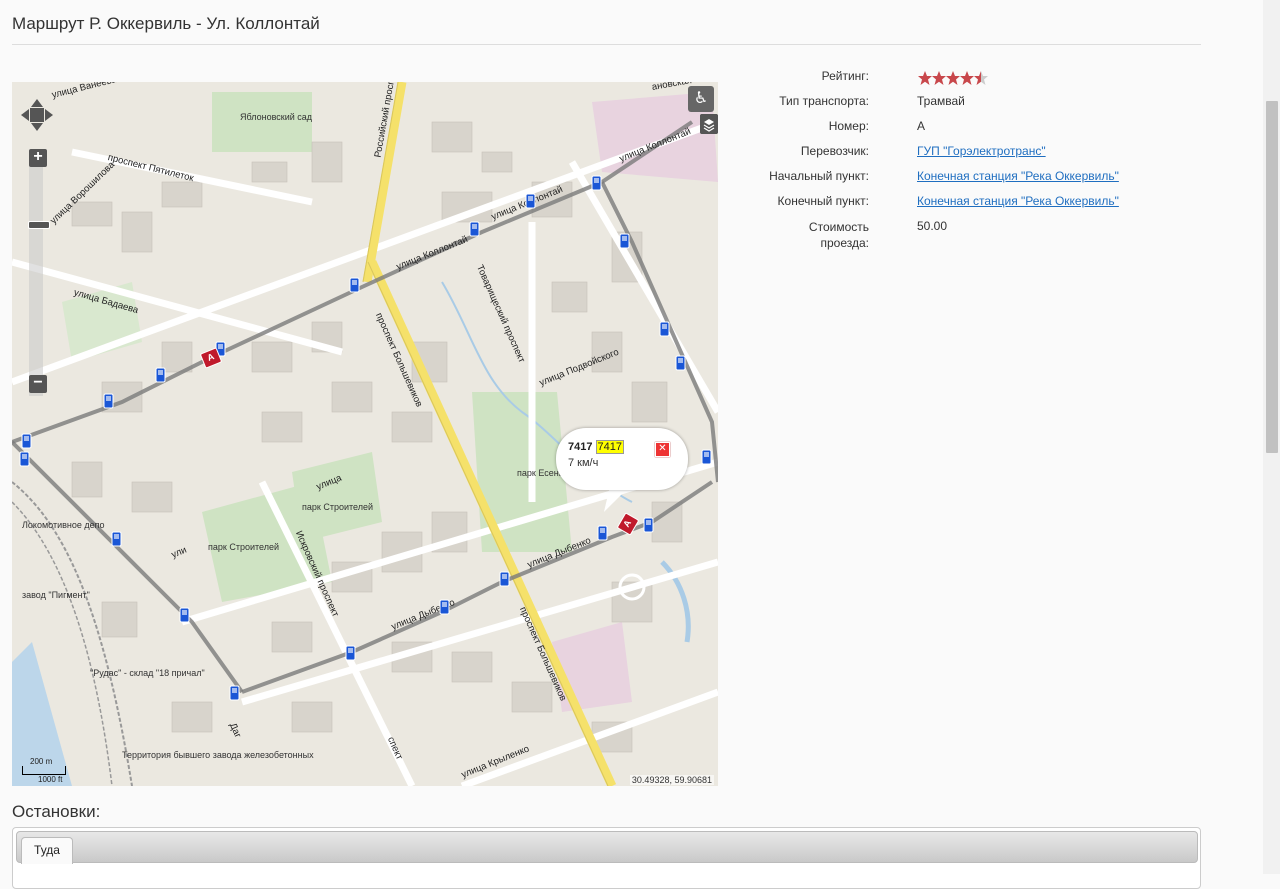  Describe the element at coordinates (848, 126) in the screenshot. I see `number-label: Номер:` at that location.